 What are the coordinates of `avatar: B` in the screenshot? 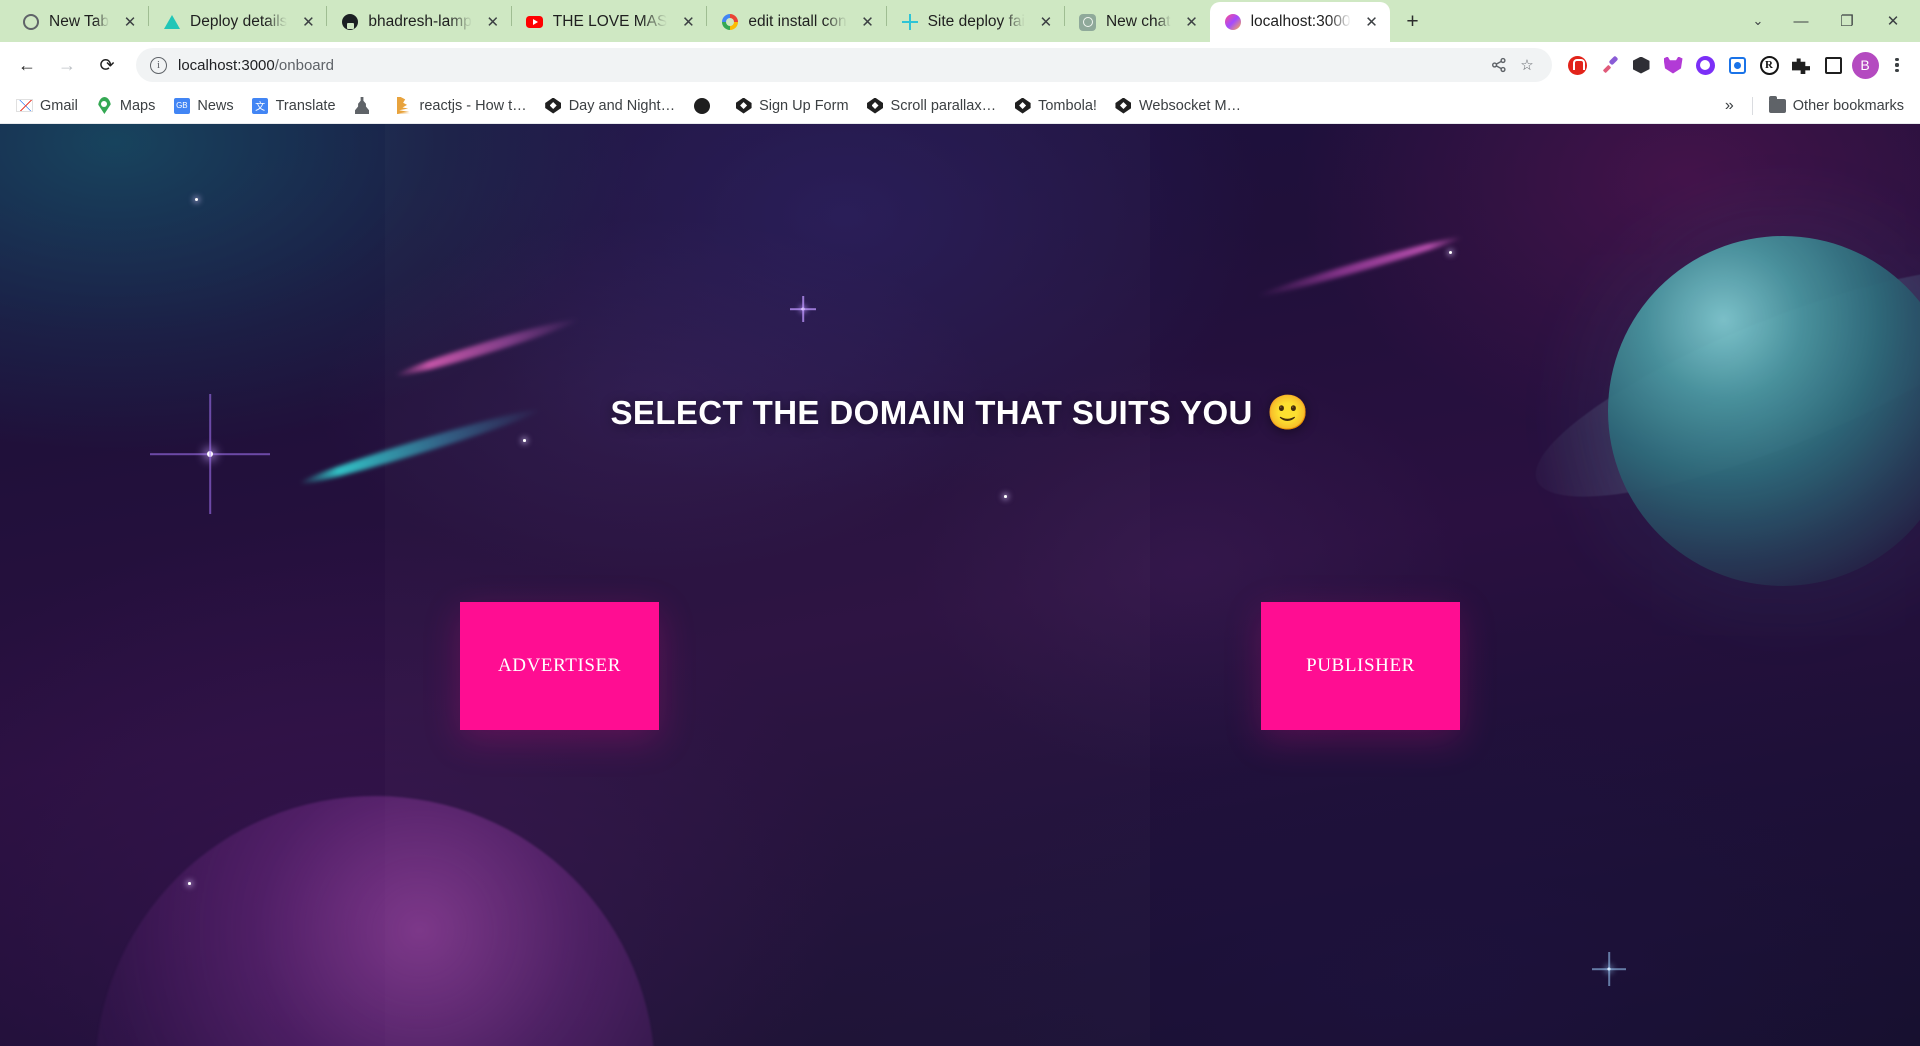 It's located at (1865, 65).